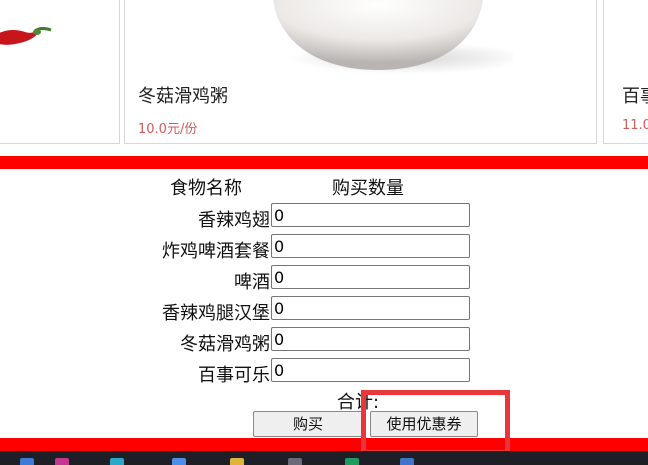 This screenshot has width=648, height=465. I want to click on food-name-label: 百事可乐, so click(234, 375).